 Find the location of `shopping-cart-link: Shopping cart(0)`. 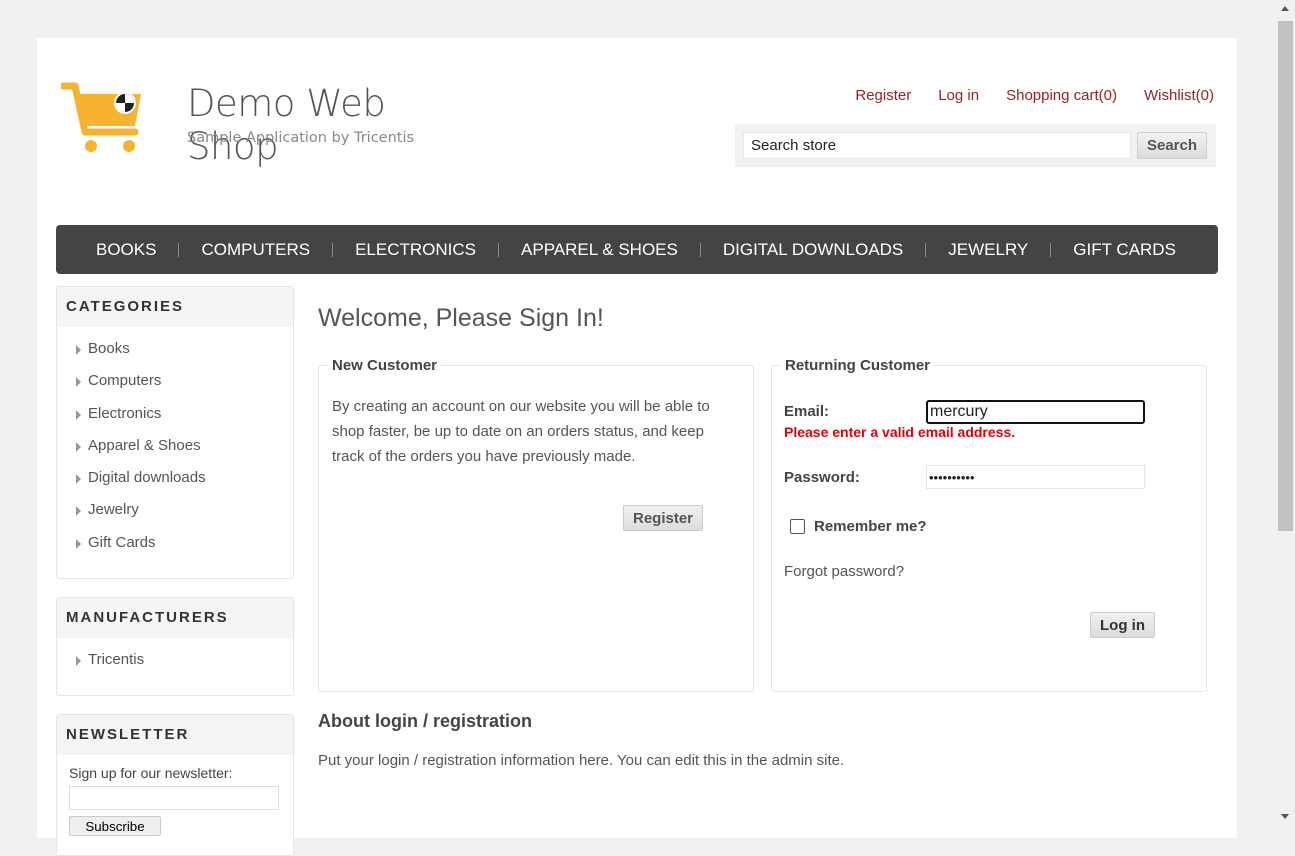

shopping-cart-link: Shopping cart(0) is located at coordinates (1061, 95).